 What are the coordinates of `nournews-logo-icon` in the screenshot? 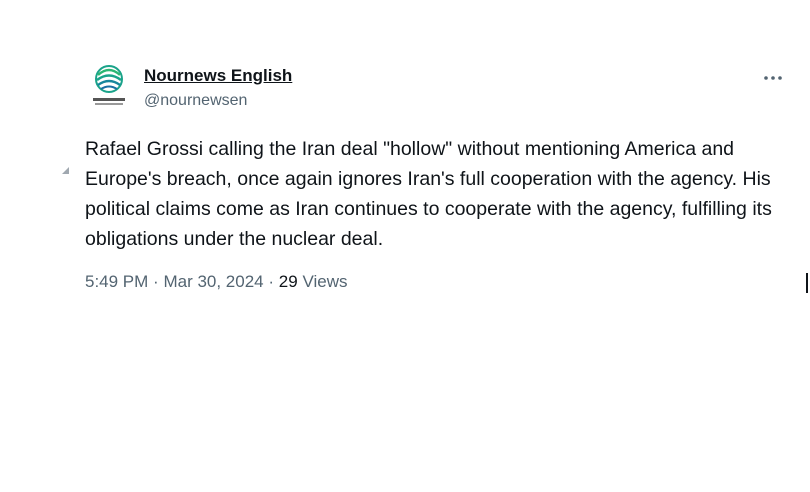 It's located at (109, 85).